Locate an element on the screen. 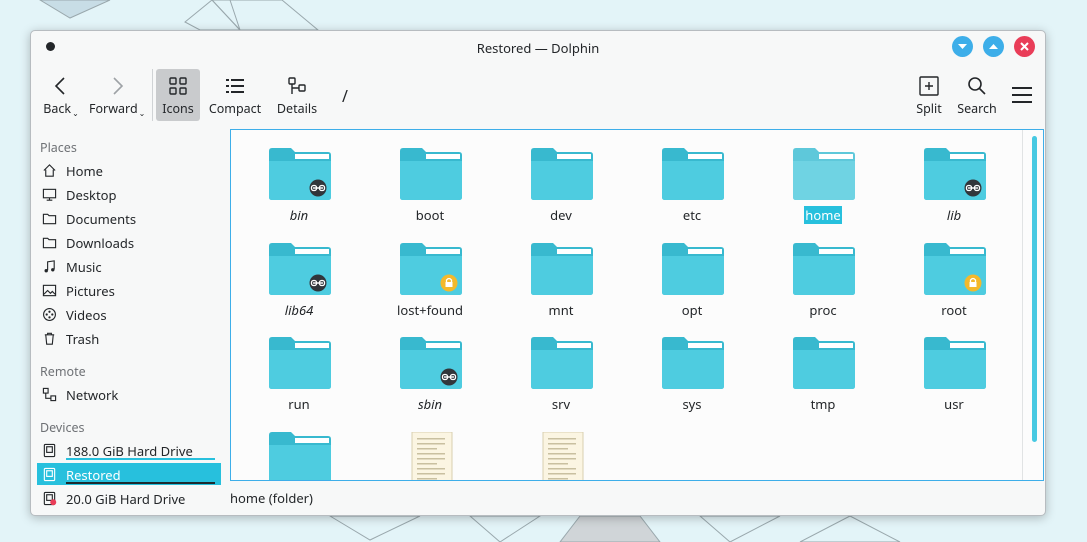 The width and height of the screenshot is (1087, 542). file-item: lib64 is located at coordinates (299, 272).